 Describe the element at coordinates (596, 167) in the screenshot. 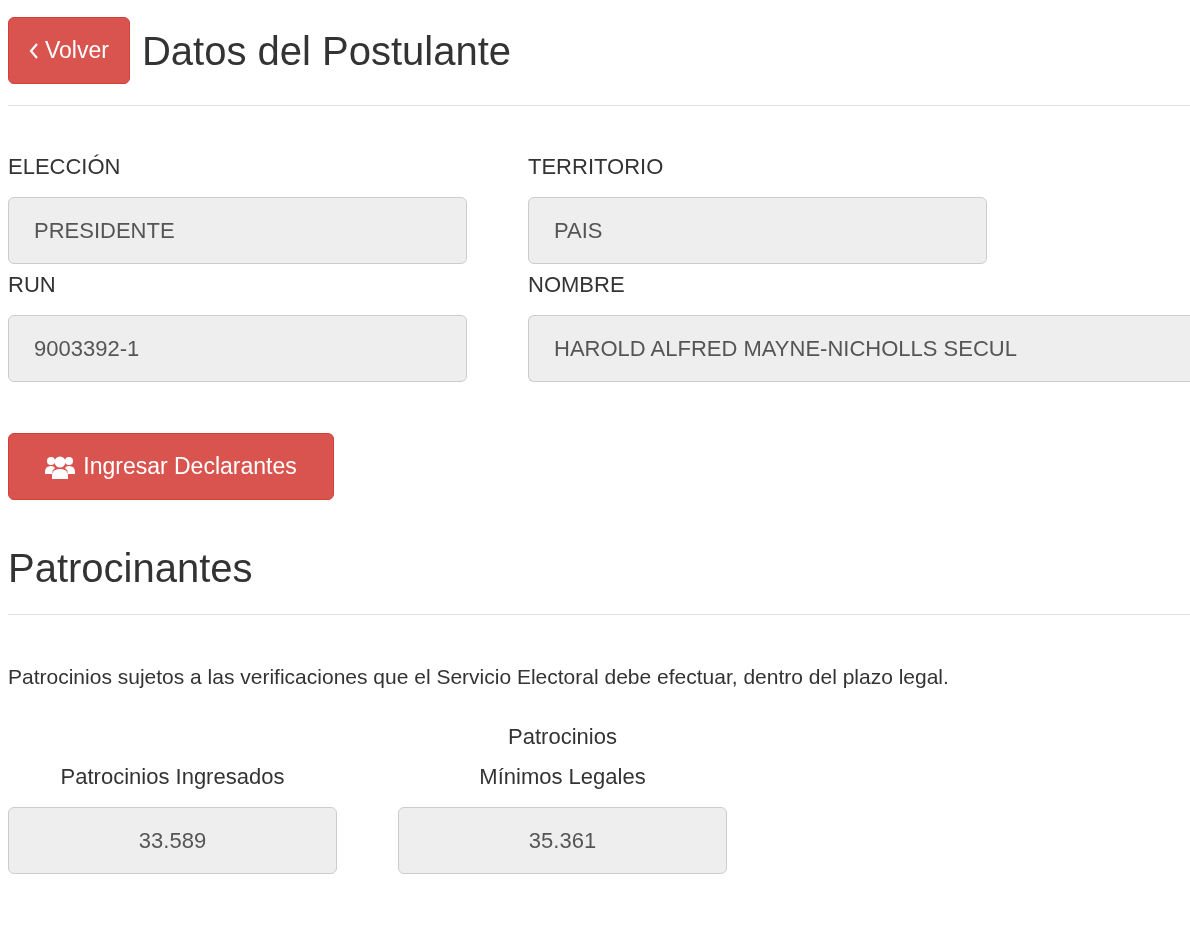

I see `field-label: TERRITORIO` at that location.